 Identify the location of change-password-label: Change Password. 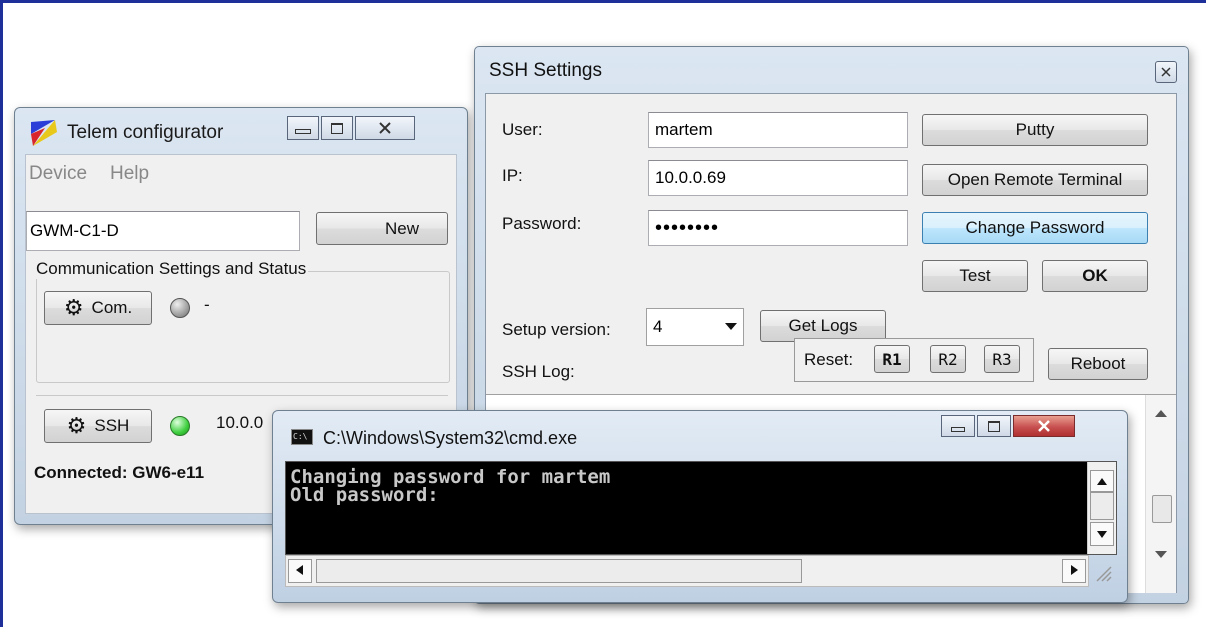
(1035, 227).